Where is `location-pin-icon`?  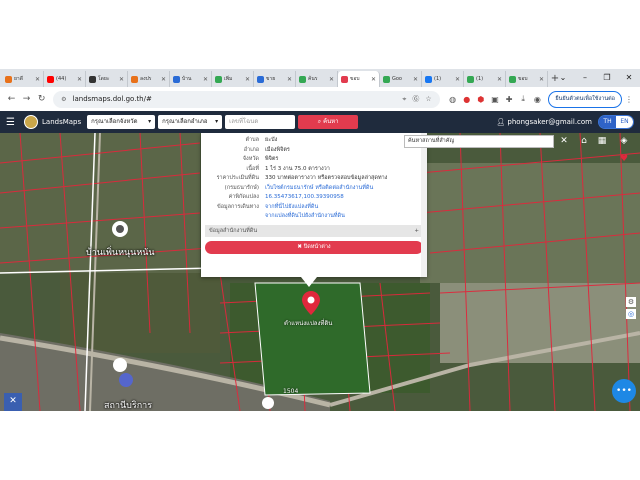
location-pin-icon is located at coordinates (311, 303).